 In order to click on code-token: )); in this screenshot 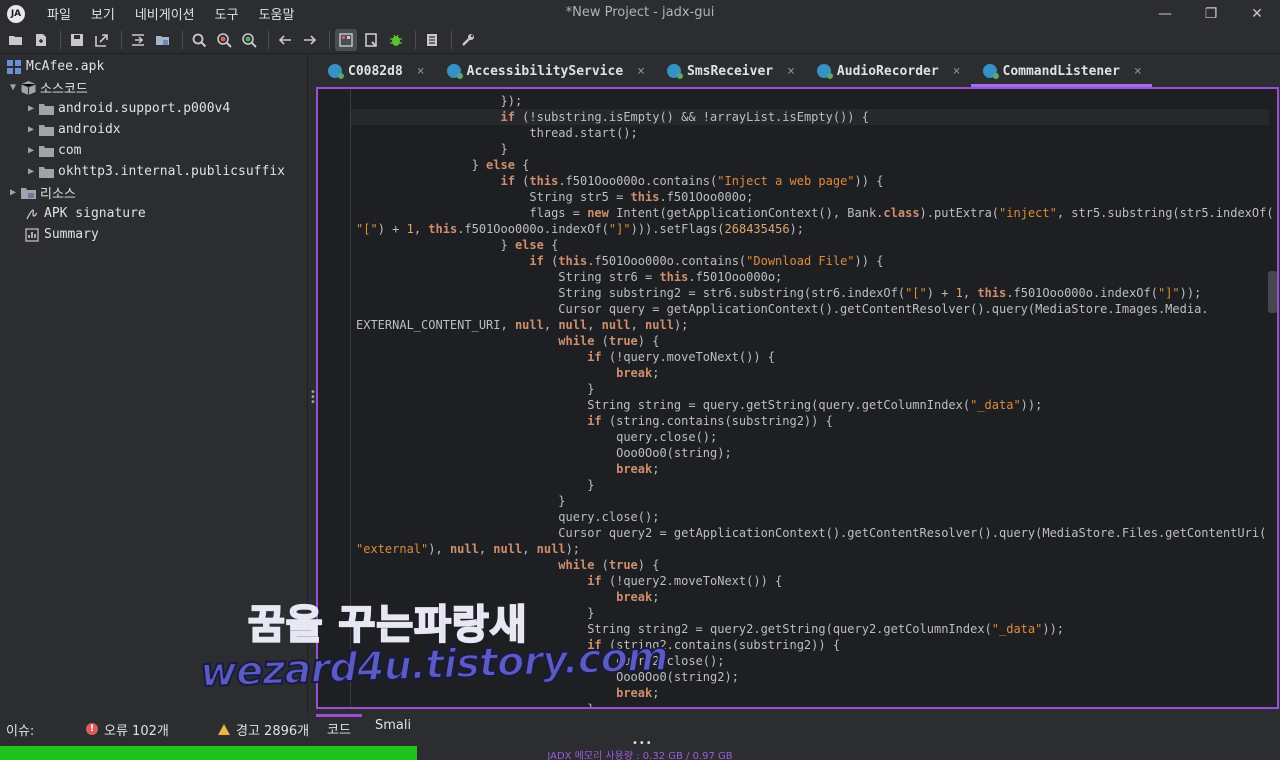, I will do `click(1190, 293)`.